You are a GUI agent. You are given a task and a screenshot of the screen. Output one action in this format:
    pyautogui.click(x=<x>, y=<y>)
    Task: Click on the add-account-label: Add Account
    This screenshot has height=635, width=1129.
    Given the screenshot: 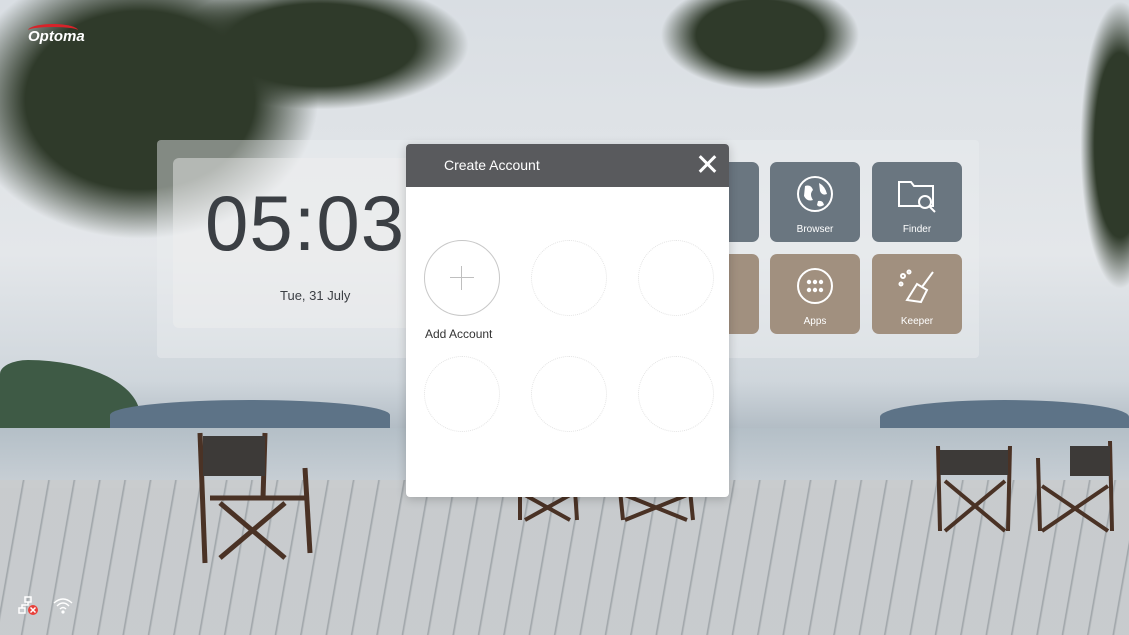 What is the action you would take?
    pyautogui.click(x=458, y=334)
    